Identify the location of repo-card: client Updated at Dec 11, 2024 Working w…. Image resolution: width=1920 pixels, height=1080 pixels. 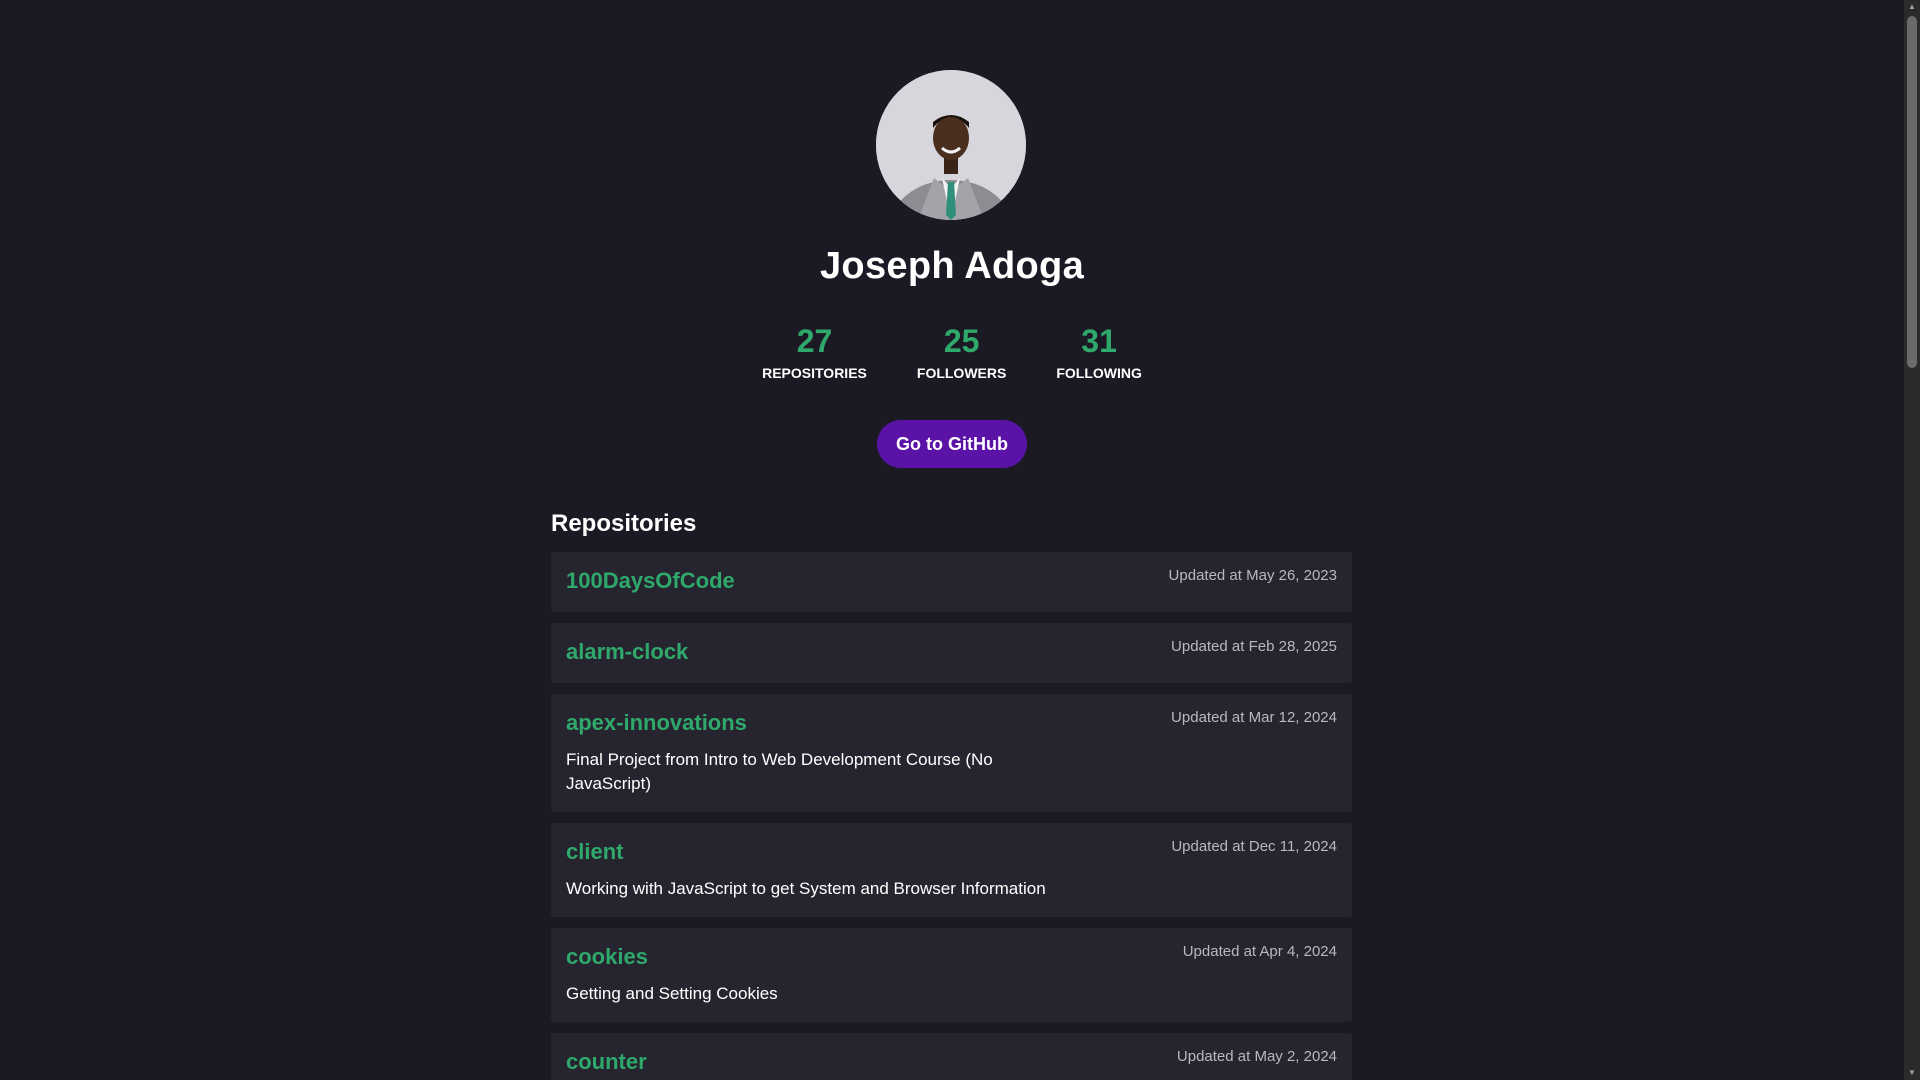
(951, 870).